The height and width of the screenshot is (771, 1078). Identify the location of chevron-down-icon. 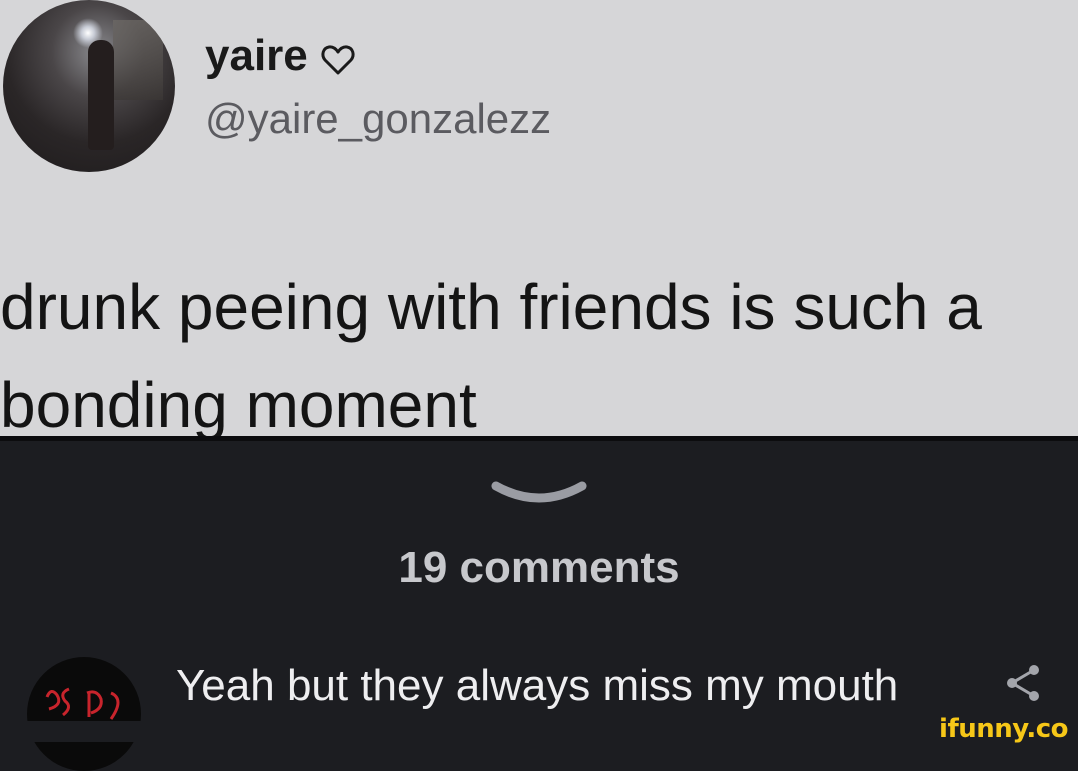
(539, 493).